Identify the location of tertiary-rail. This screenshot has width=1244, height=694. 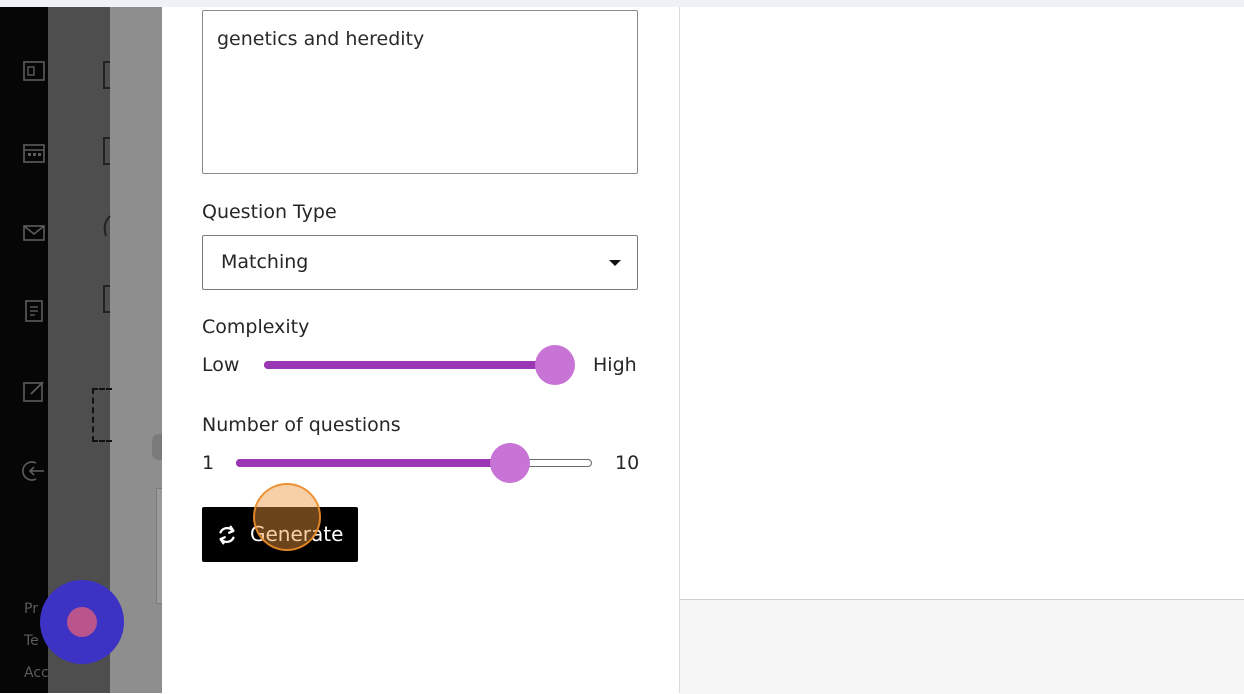
(136, 350).